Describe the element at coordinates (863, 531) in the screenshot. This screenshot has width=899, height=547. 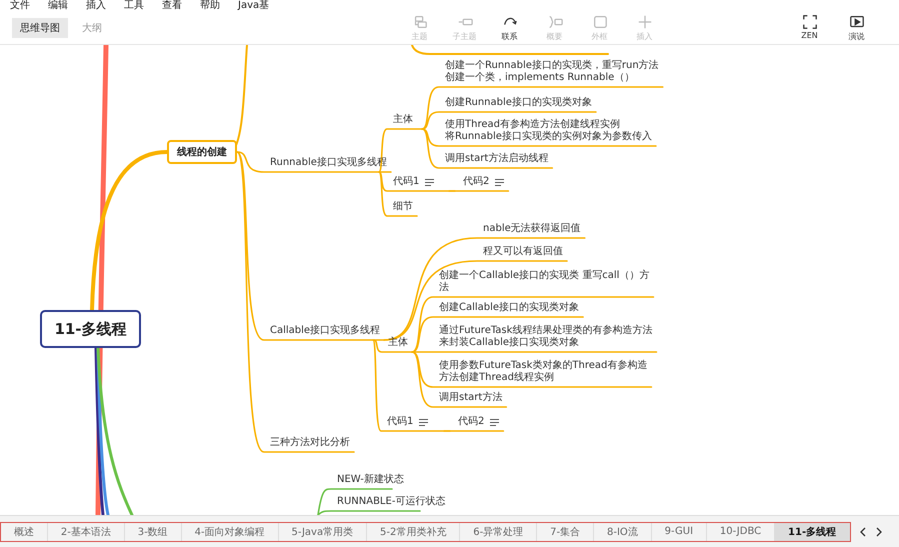
I see `chevron-left-icon` at that location.